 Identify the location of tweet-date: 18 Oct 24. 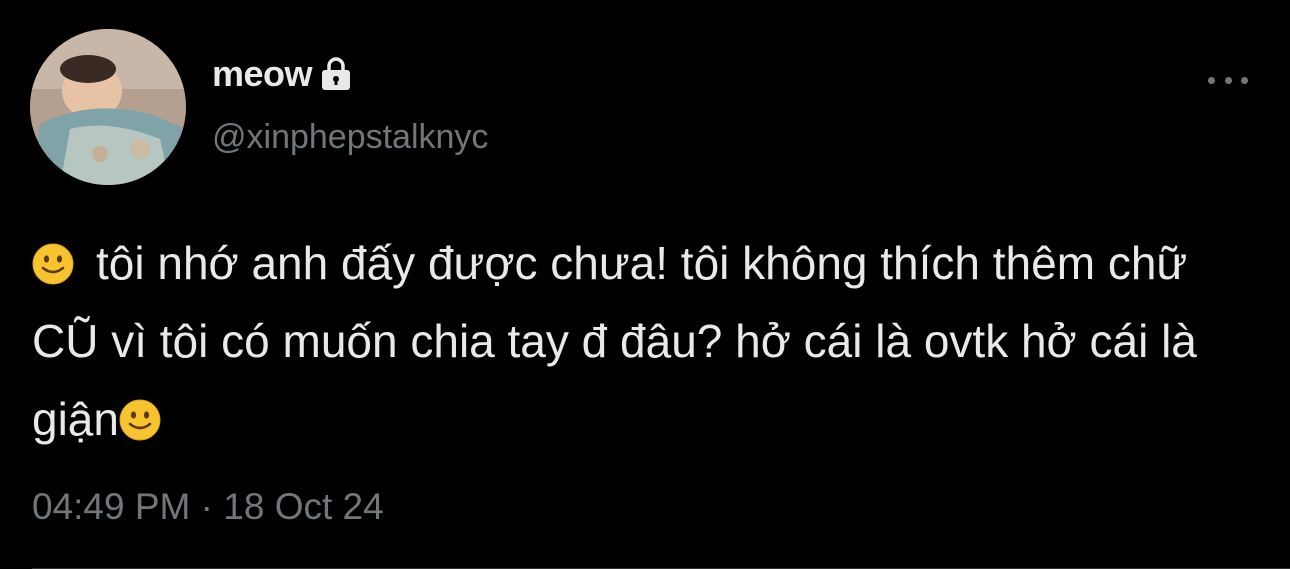
(303, 506).